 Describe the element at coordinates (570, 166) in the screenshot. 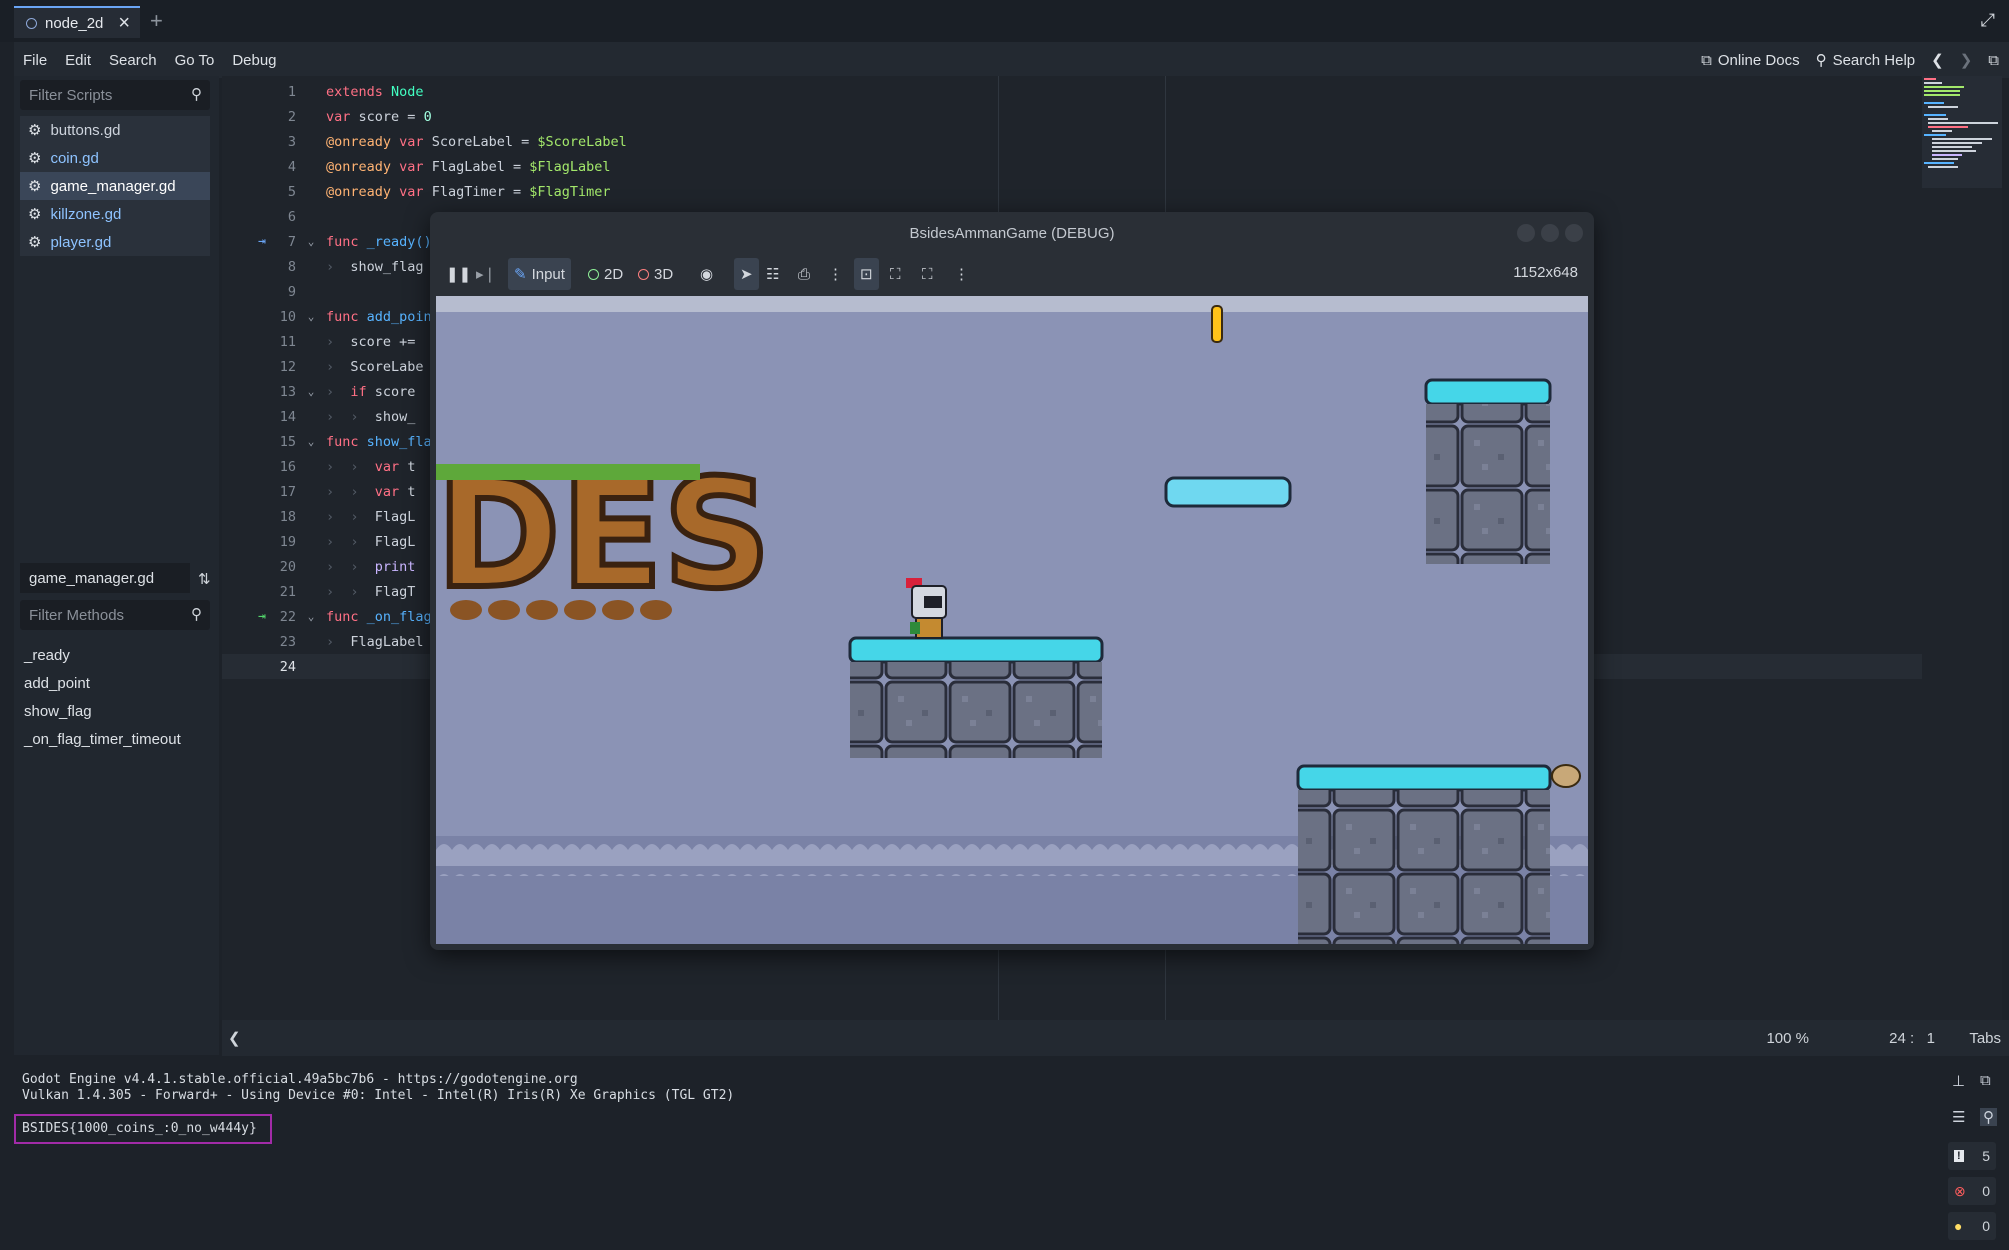

I see `code-token: $FlagLabel` at that location.